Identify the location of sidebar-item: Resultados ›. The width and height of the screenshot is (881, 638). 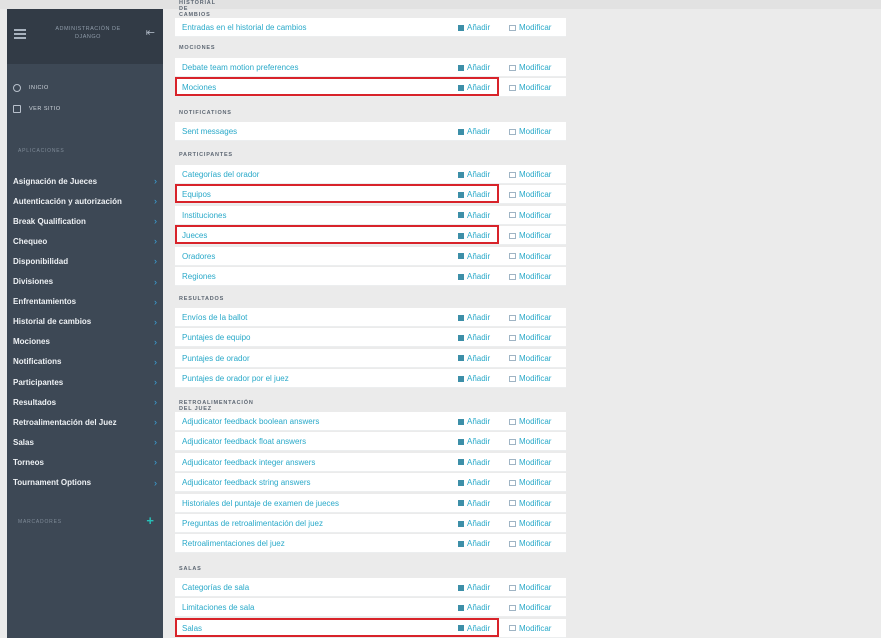
(85, 402).